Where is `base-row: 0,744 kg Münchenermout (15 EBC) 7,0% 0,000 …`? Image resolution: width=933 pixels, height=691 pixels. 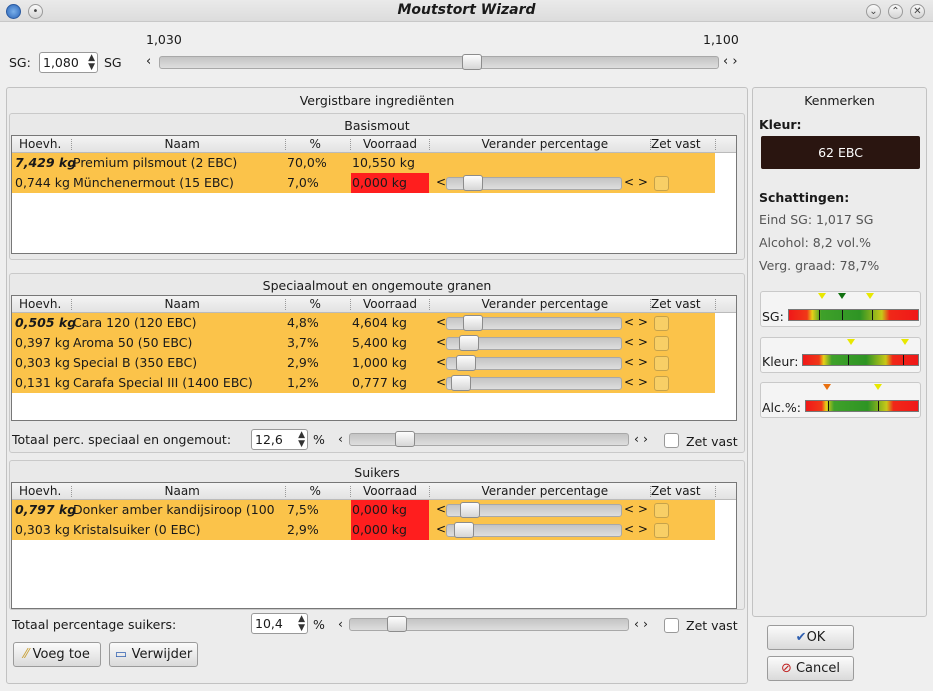
base-row: 0,744 kg Münchenermout (15 EBC) 7,0% 0,000 … is located at coordinates (363, 183).